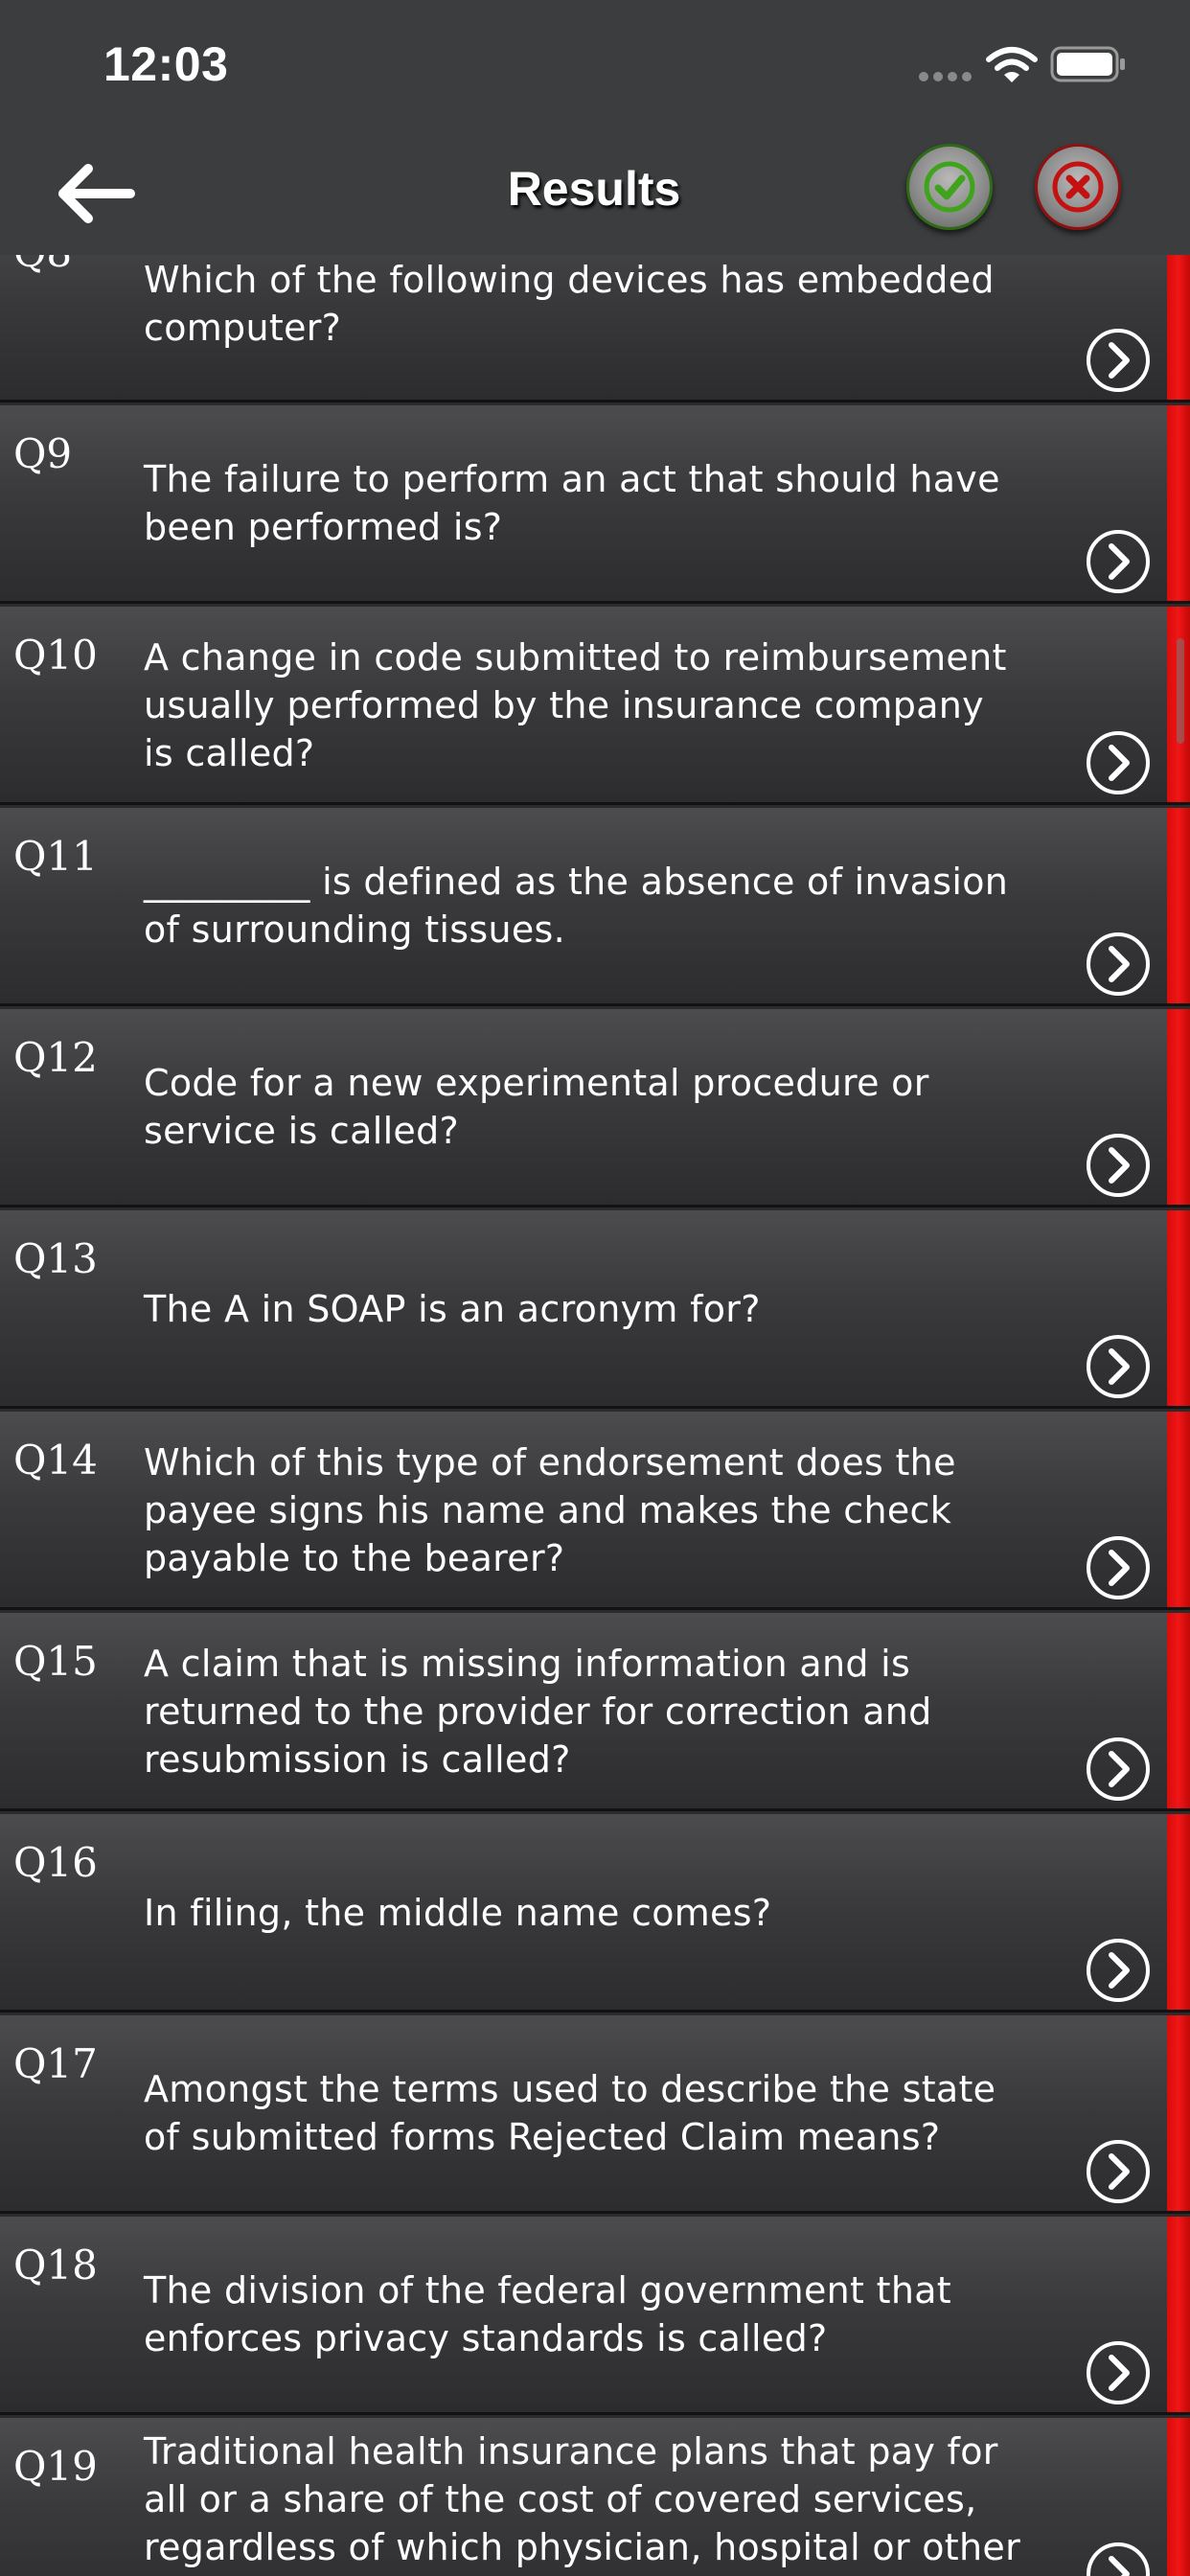 The image size is (1190, 2576). Describe the element at coordinates (43, 265) in the screenshot. I see `question-number: Q8` at that location.